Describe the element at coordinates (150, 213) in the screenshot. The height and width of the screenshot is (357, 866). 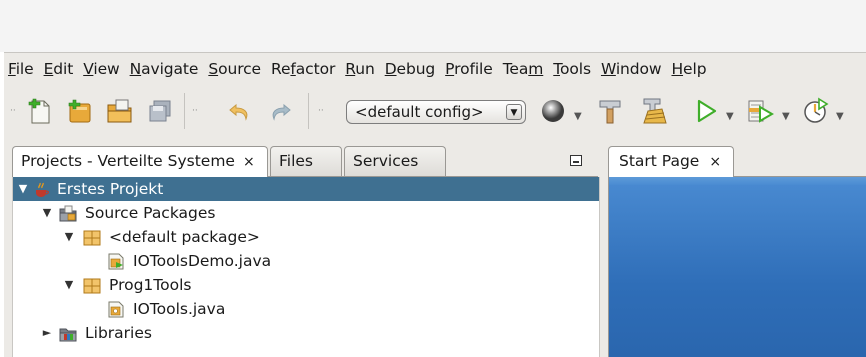
I see `tree-label: Source Packages` at that location.